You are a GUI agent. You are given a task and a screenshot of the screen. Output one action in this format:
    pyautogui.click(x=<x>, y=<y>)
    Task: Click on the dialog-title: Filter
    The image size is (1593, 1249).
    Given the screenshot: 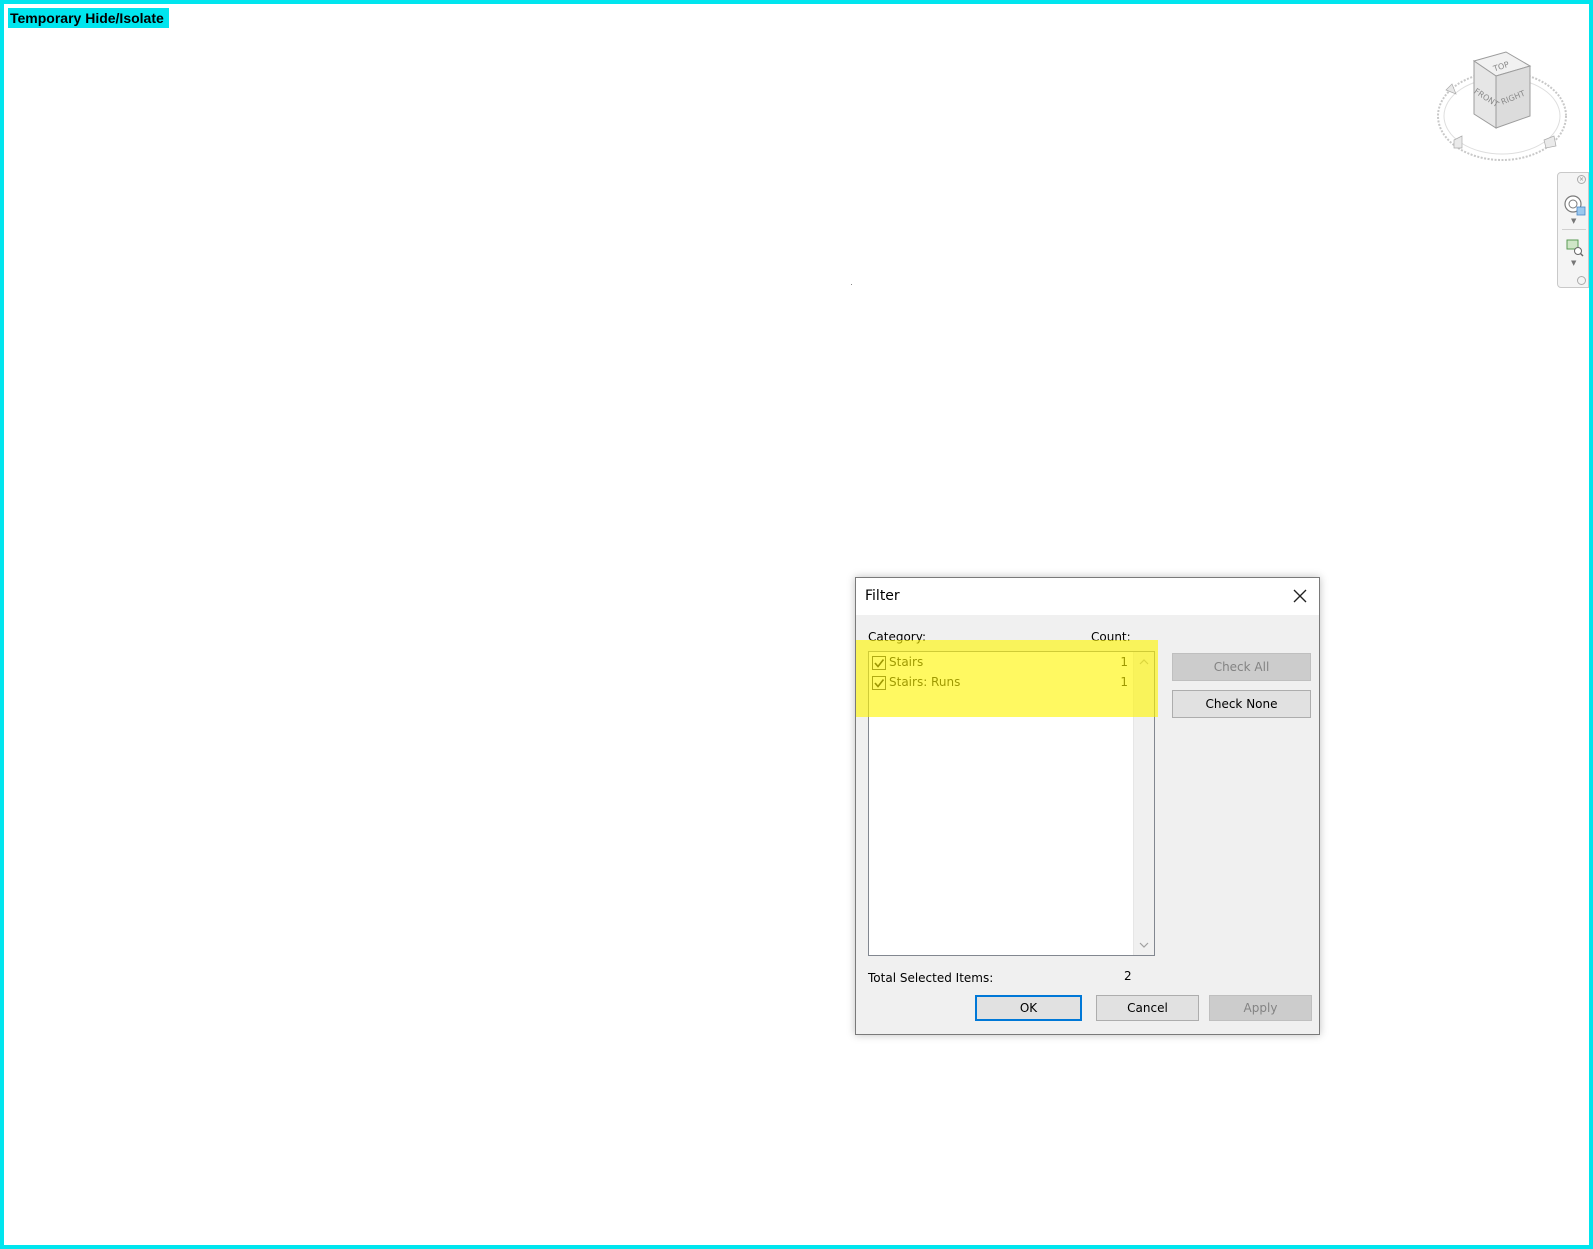 What is the action you would take?
    pyautogui.click(x=882, y=596)
    